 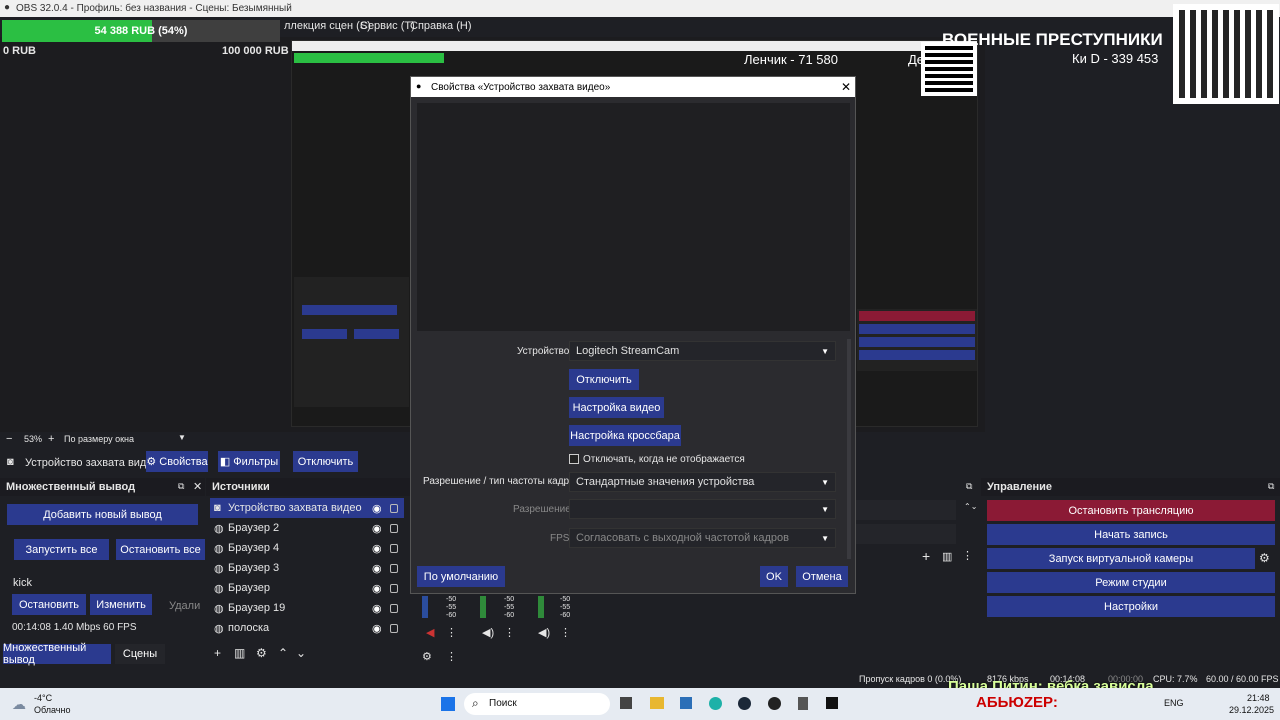 I want to click on brand-overlay: АБЬЮZЕР:, so click(x=1017, y=702).